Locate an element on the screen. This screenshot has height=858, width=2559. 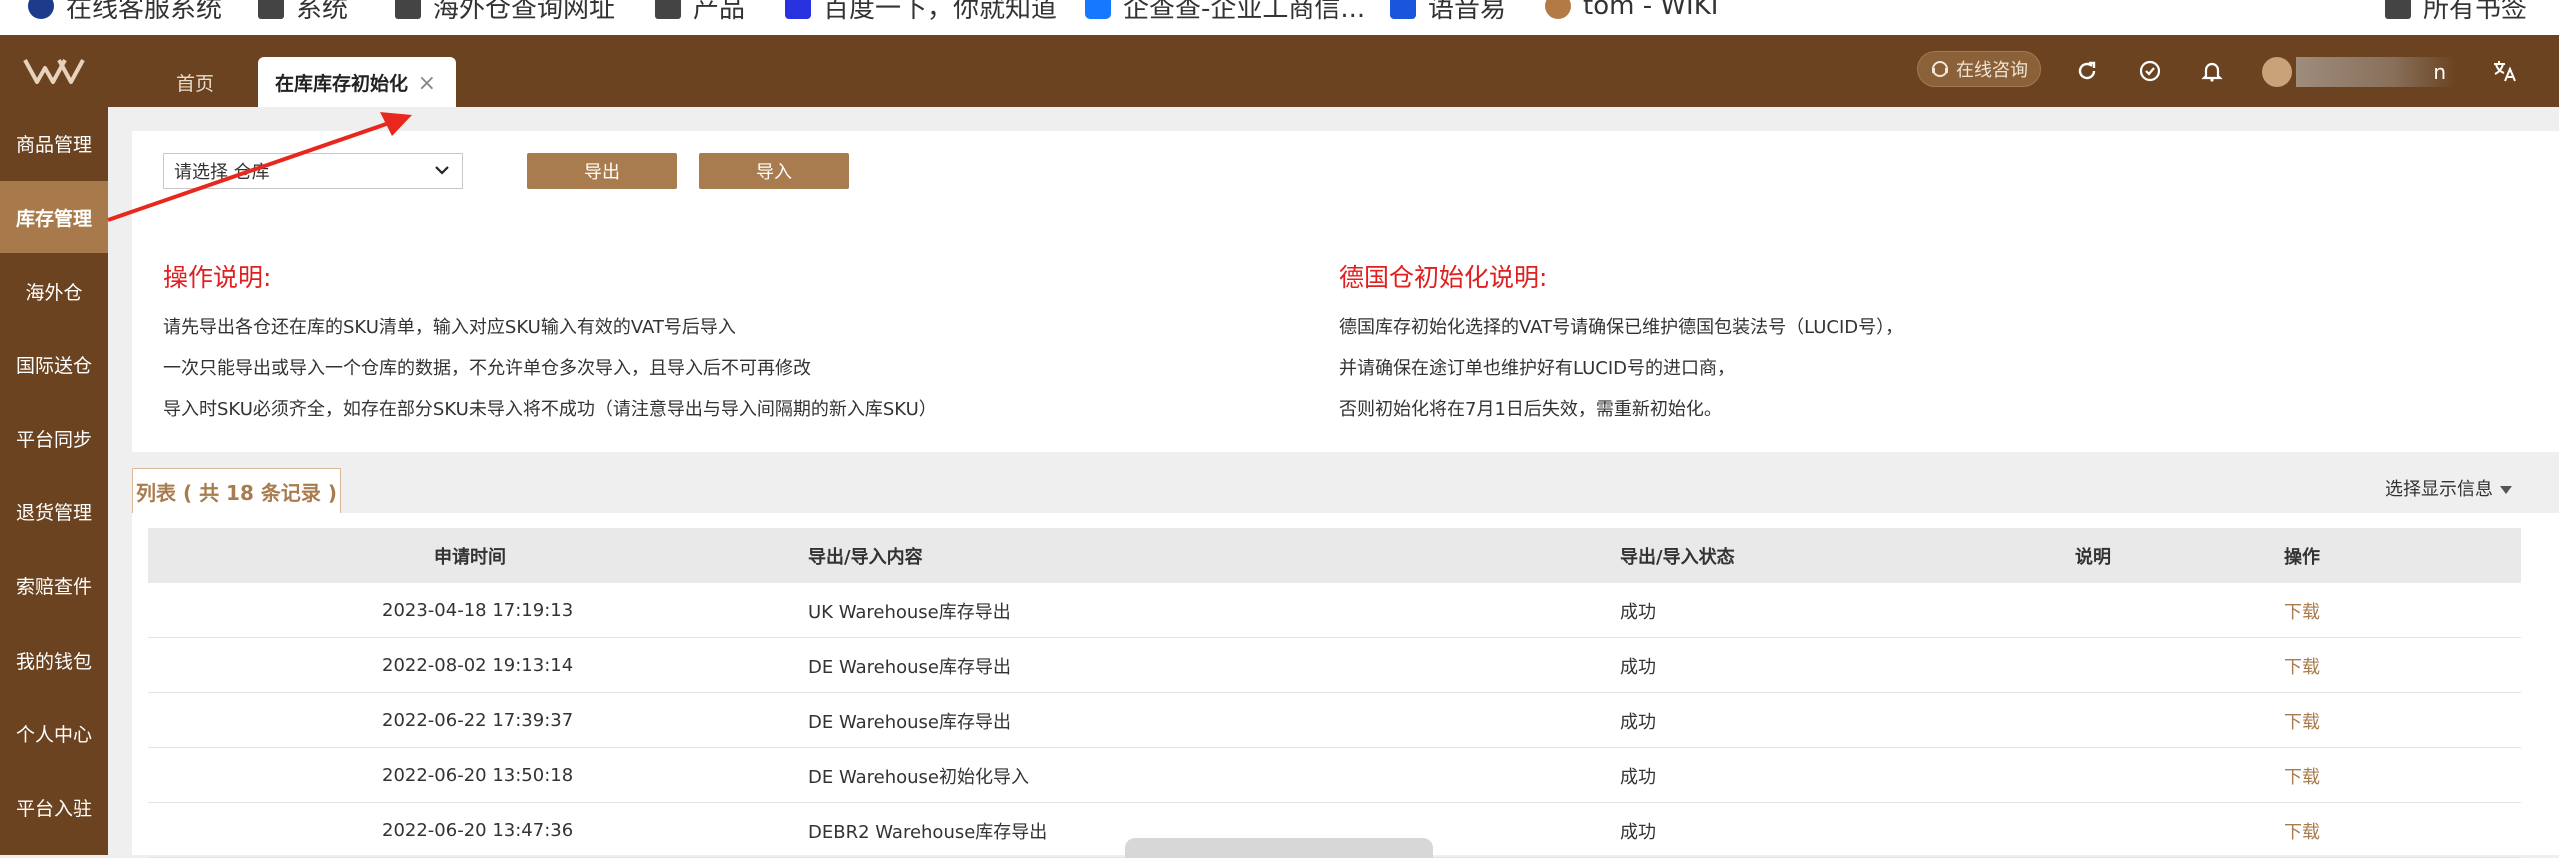
sidebar-item-claims: 索赔查件 is located at coordinates (54, 585).